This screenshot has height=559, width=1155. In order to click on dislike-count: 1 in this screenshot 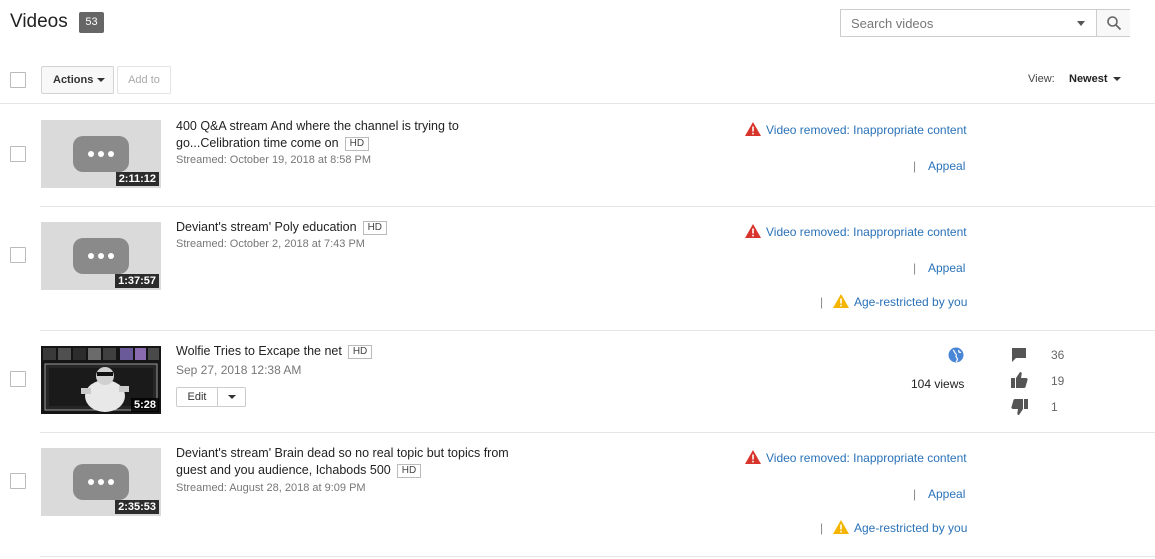, I will do `click(1054, 407)`.